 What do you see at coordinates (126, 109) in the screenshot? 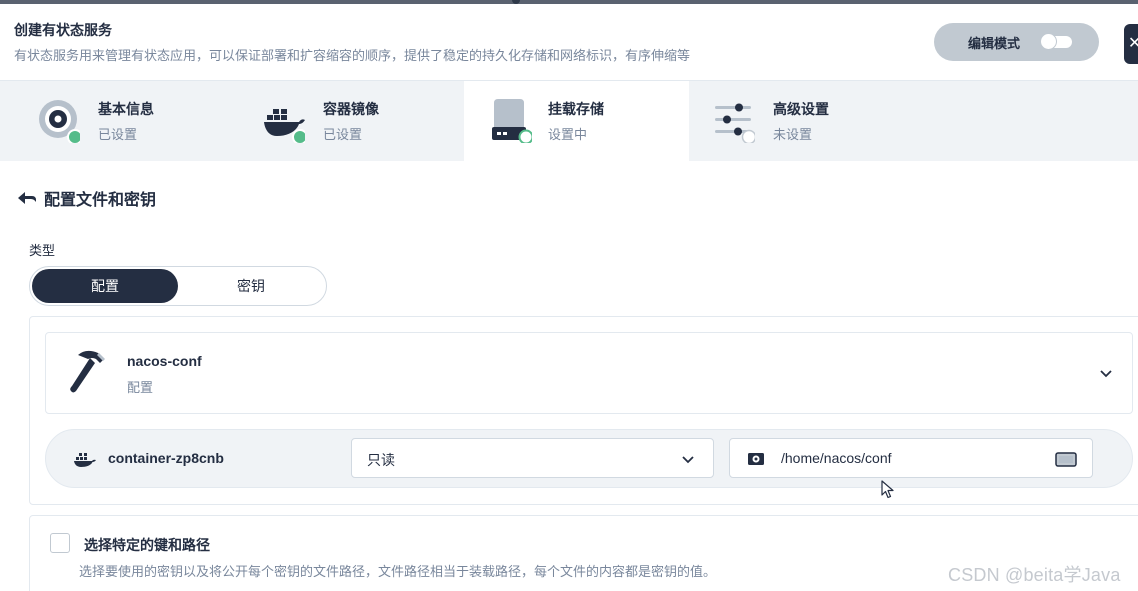
I see `step-name: 基本信息` at bounding box center [126, 109].